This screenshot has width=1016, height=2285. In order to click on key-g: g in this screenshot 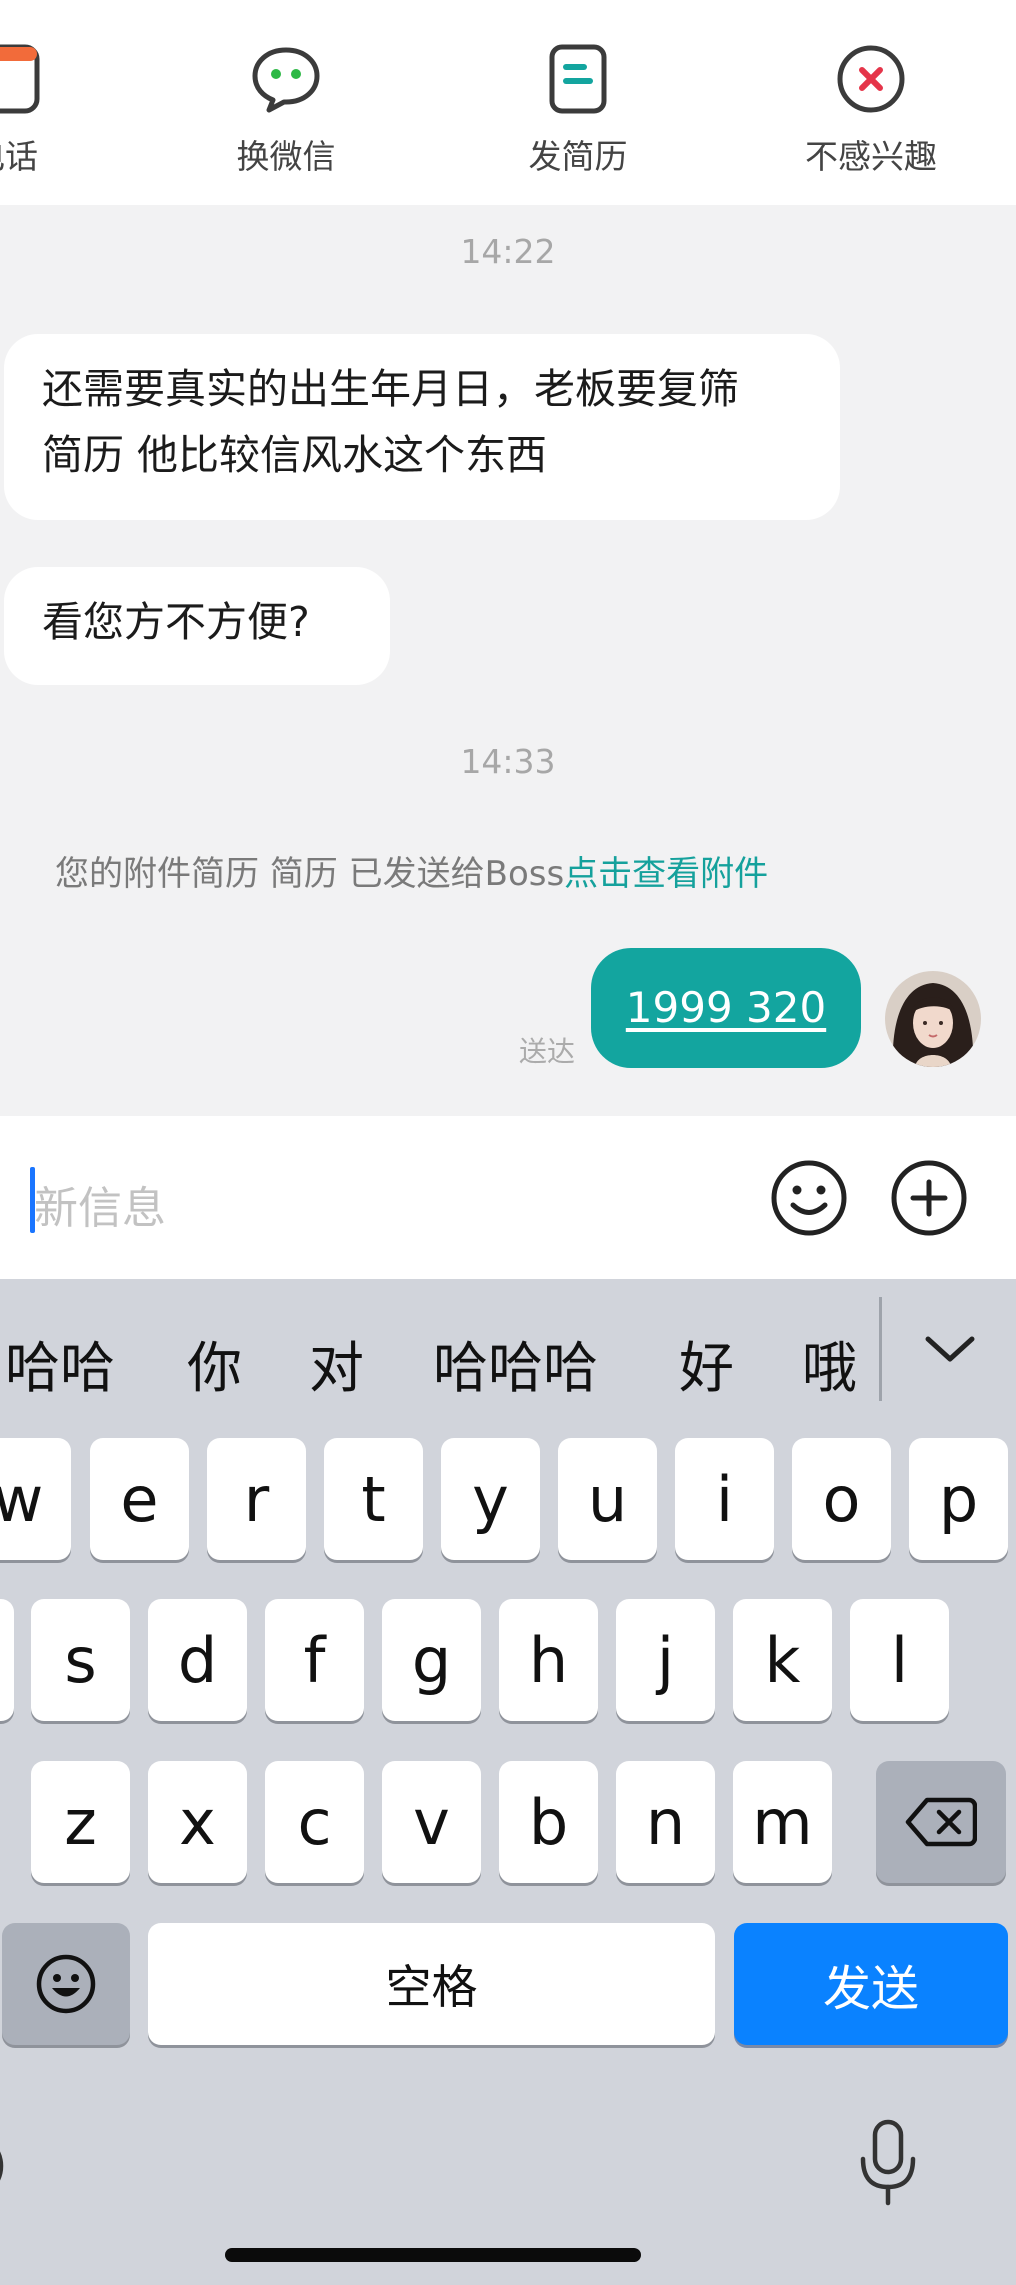, I will do `click(431, 1660)`.